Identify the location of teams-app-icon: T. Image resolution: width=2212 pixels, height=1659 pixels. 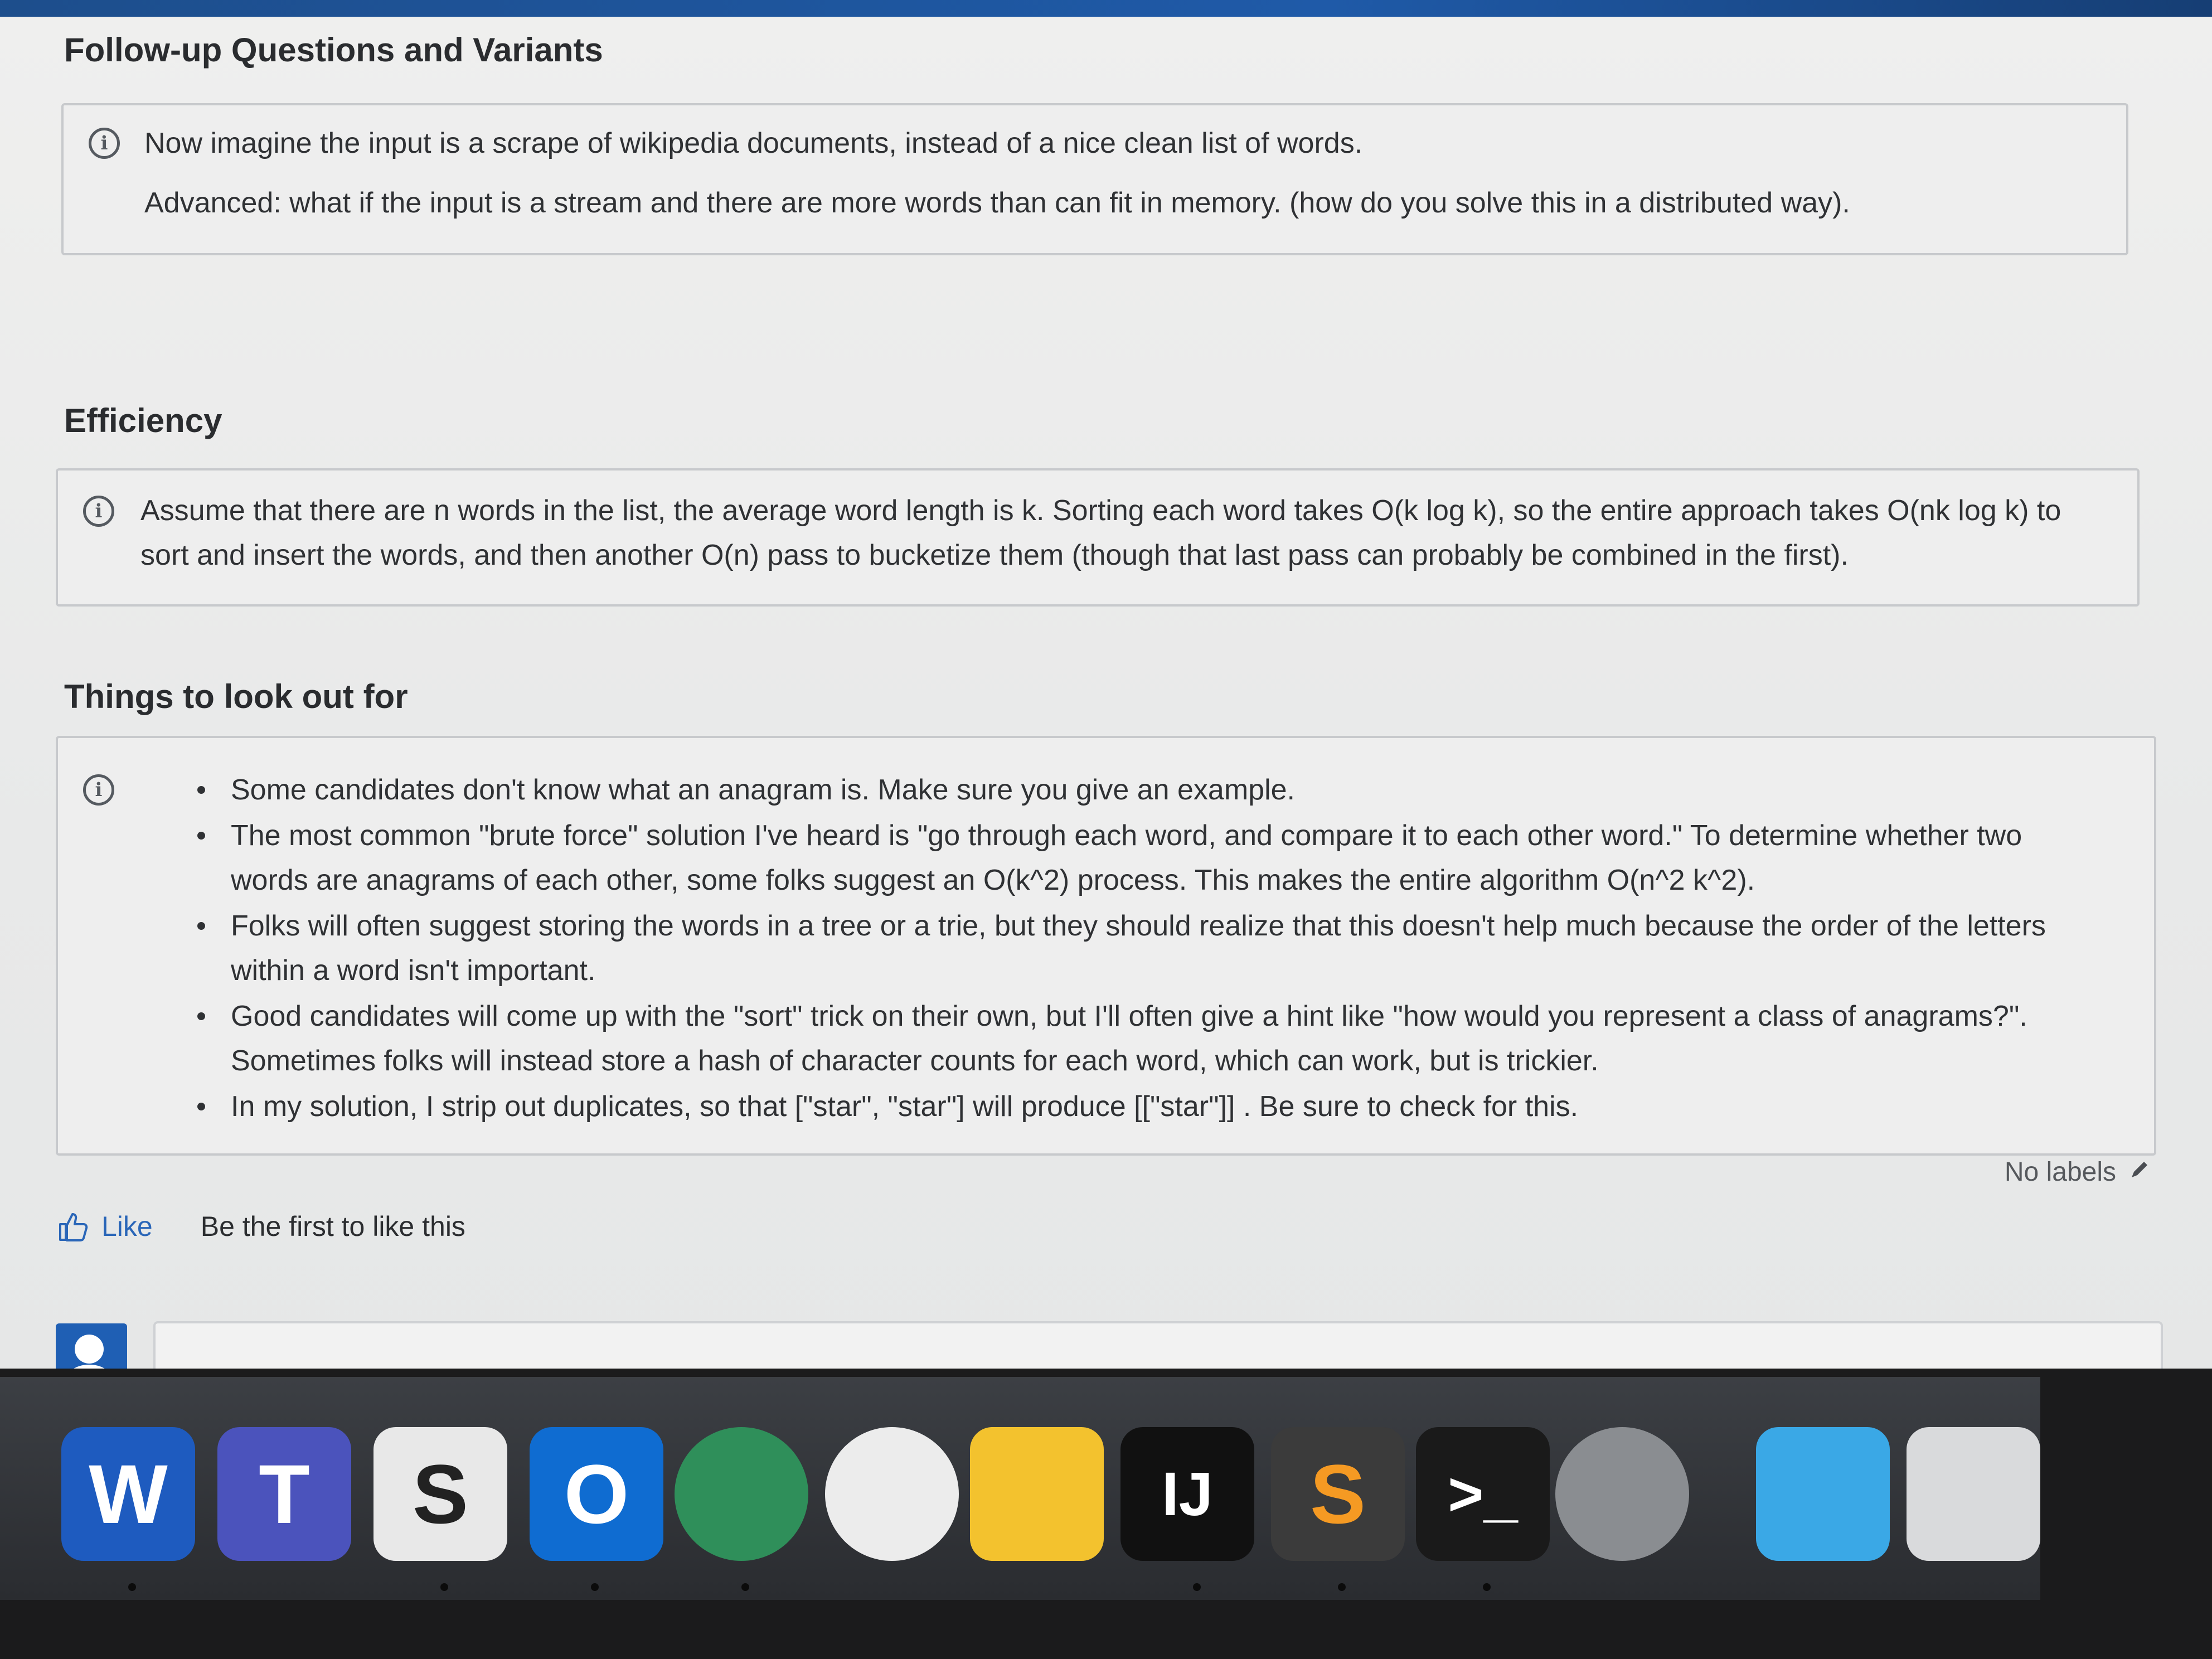
(284, 1494).